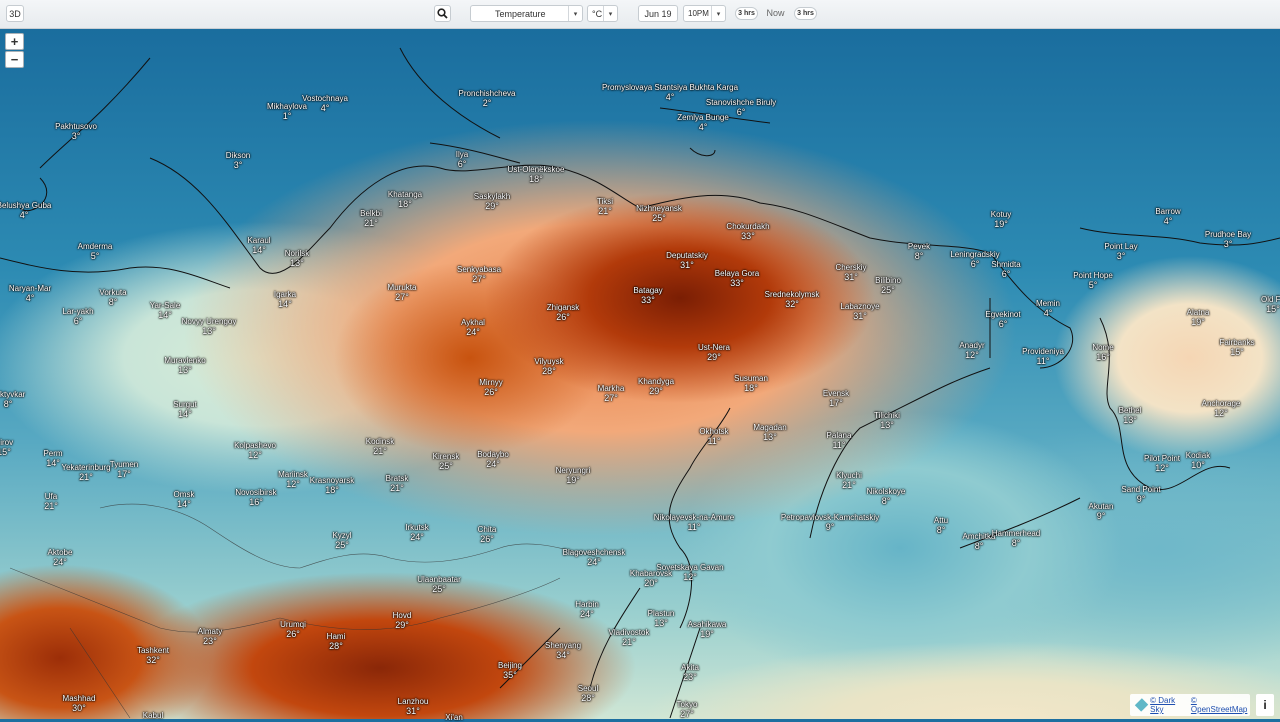 This screenshot has width=1280, height=722. Describe the element at coordinates (1043, 351) in the screenshot. I see `city-name: Provideniya` at that location.